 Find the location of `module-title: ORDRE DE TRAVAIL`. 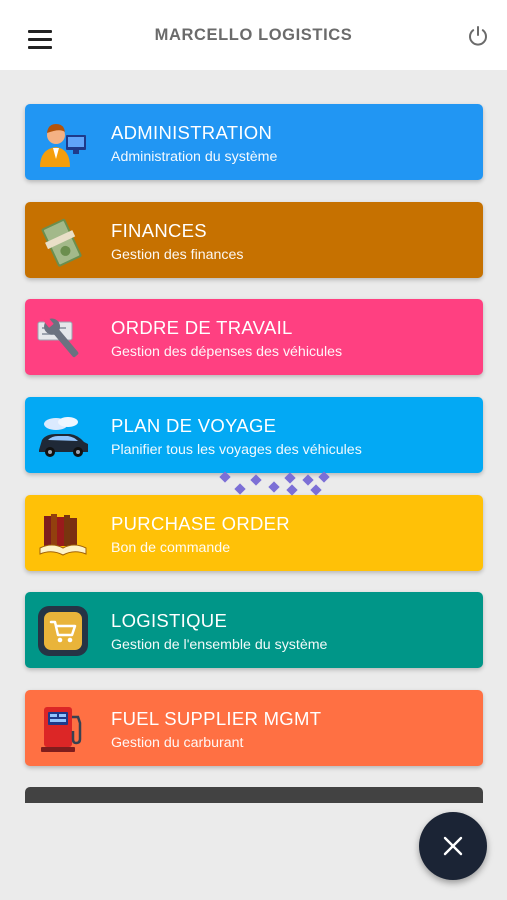

module-title: ORDRE DE TRAVAIL is located at coordinates (202, 327).